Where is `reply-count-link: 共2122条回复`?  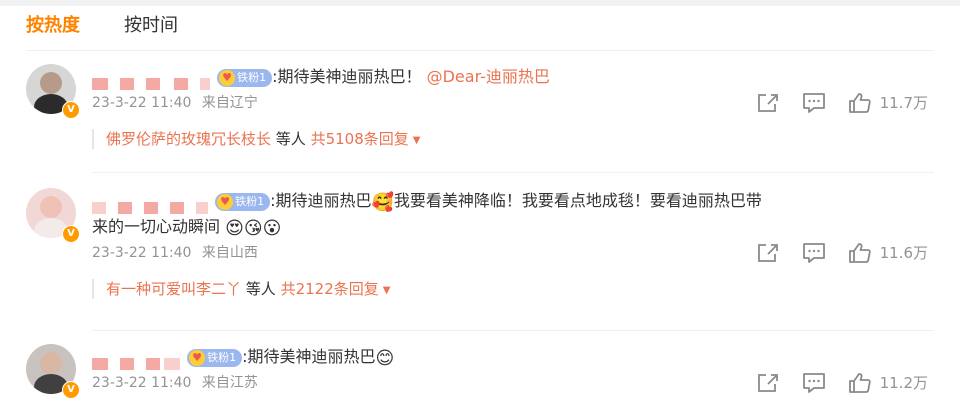
reply-count-link: 共2122条回复 is located at coordinates (330, 289).